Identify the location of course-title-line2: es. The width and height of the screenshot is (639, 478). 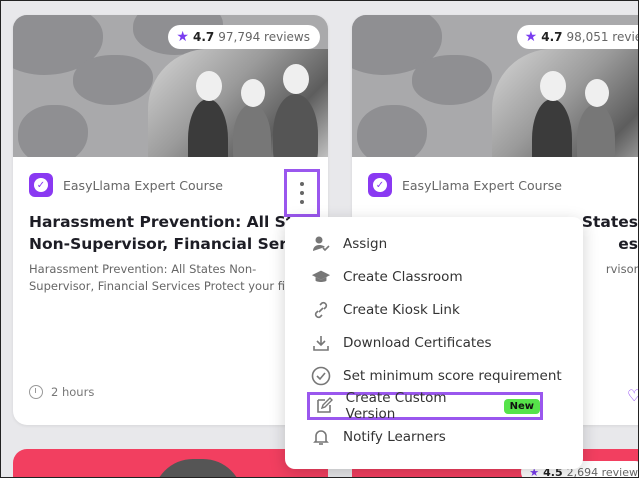
(628, 244).